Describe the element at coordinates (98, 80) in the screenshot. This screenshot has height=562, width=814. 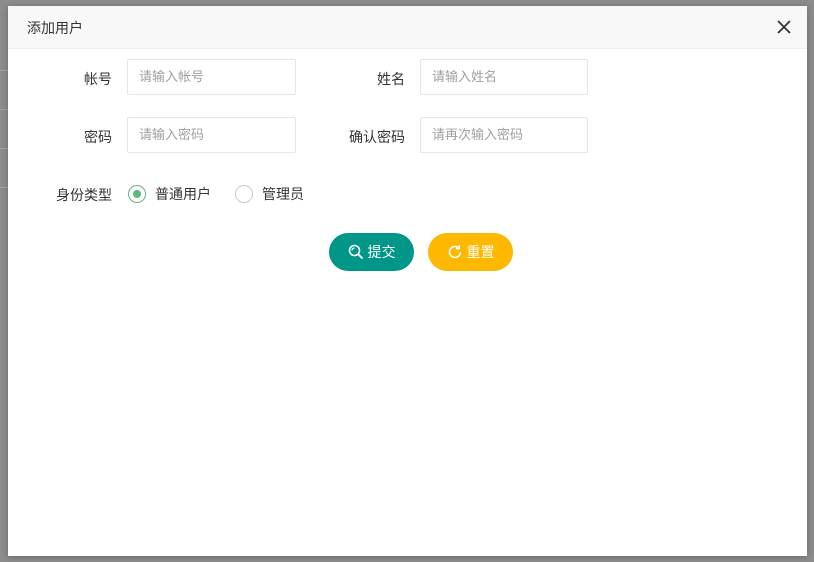
I see `account-label: 帐号` at that location.